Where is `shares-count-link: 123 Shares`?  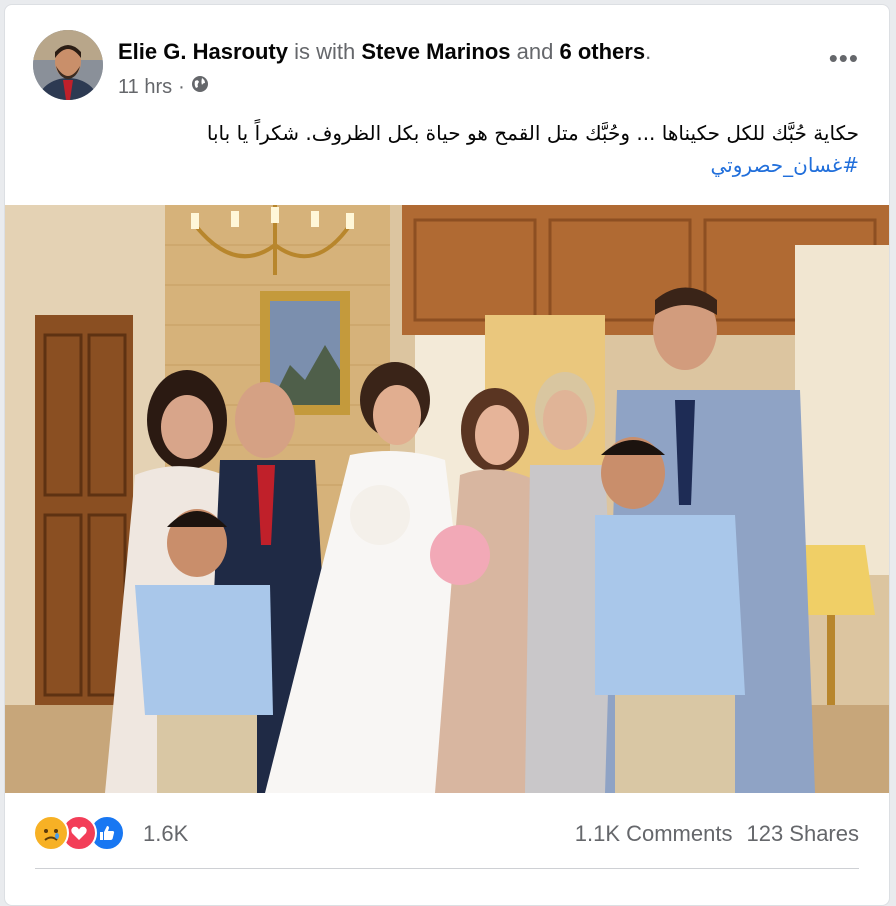
shares-count-link: 123 Shares is located at coordinates (802, 834).